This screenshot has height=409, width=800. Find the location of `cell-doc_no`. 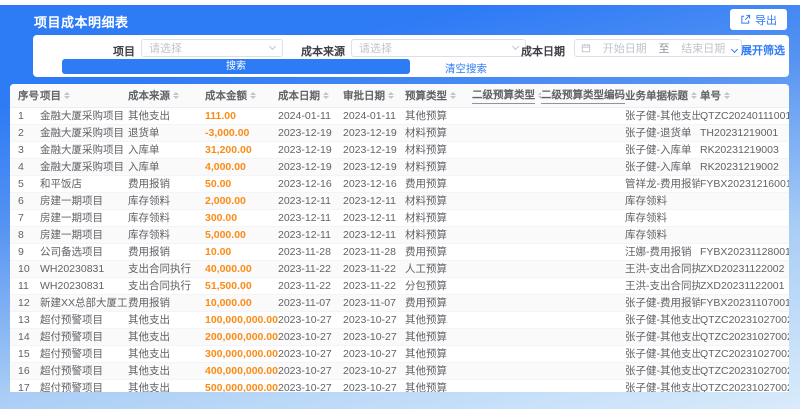

cell-doc_no is located at coordinates (744, 218).